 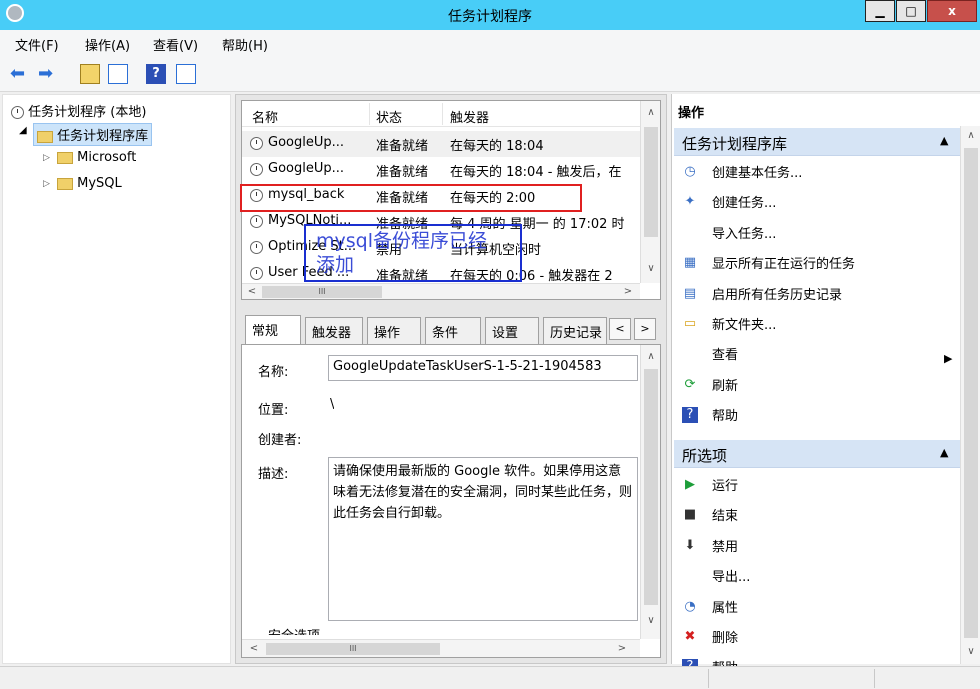 I want to click on show-hide-console-tree-icon, so click(x=118, y=74).